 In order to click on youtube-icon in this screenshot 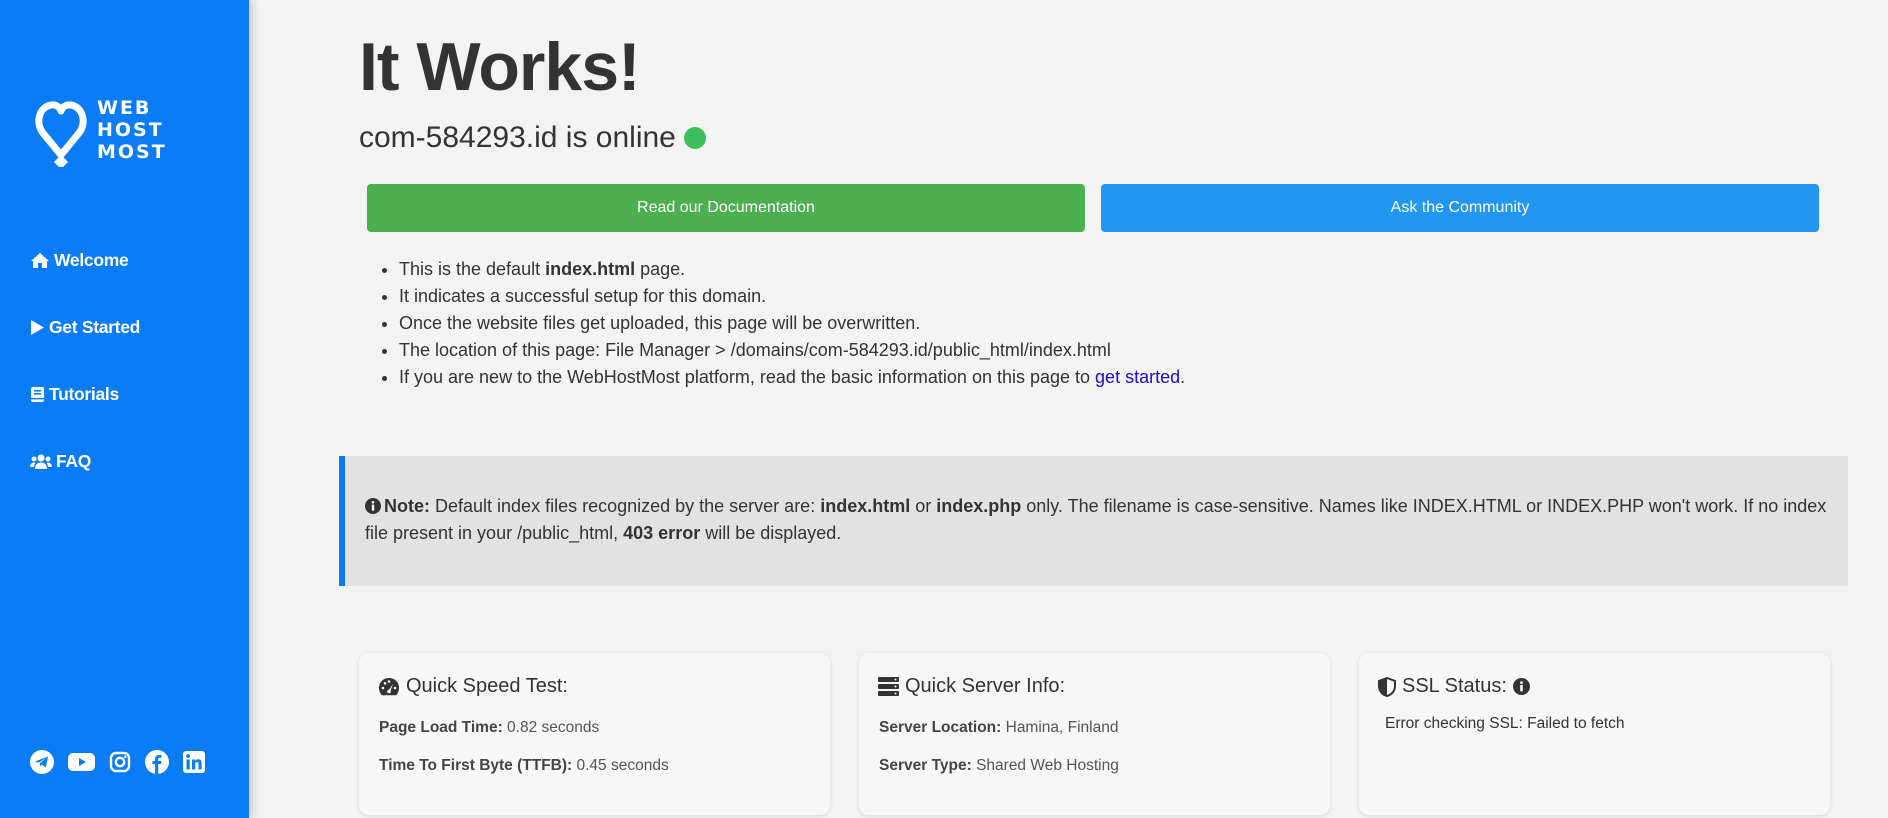, I will do `click(81, 762)`.